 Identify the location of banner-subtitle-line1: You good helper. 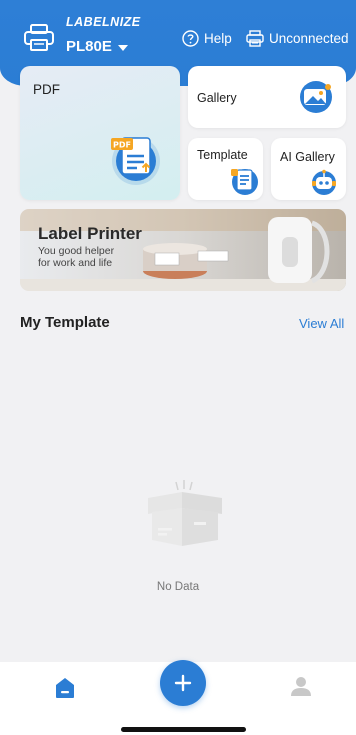
(76, 251).